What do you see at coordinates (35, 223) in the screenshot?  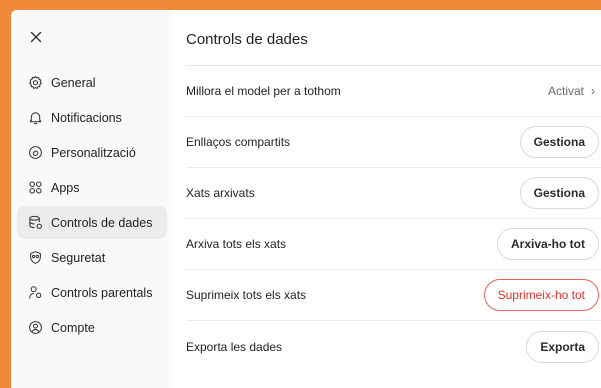 I see `database-icon` at bounding box center [35, 223].